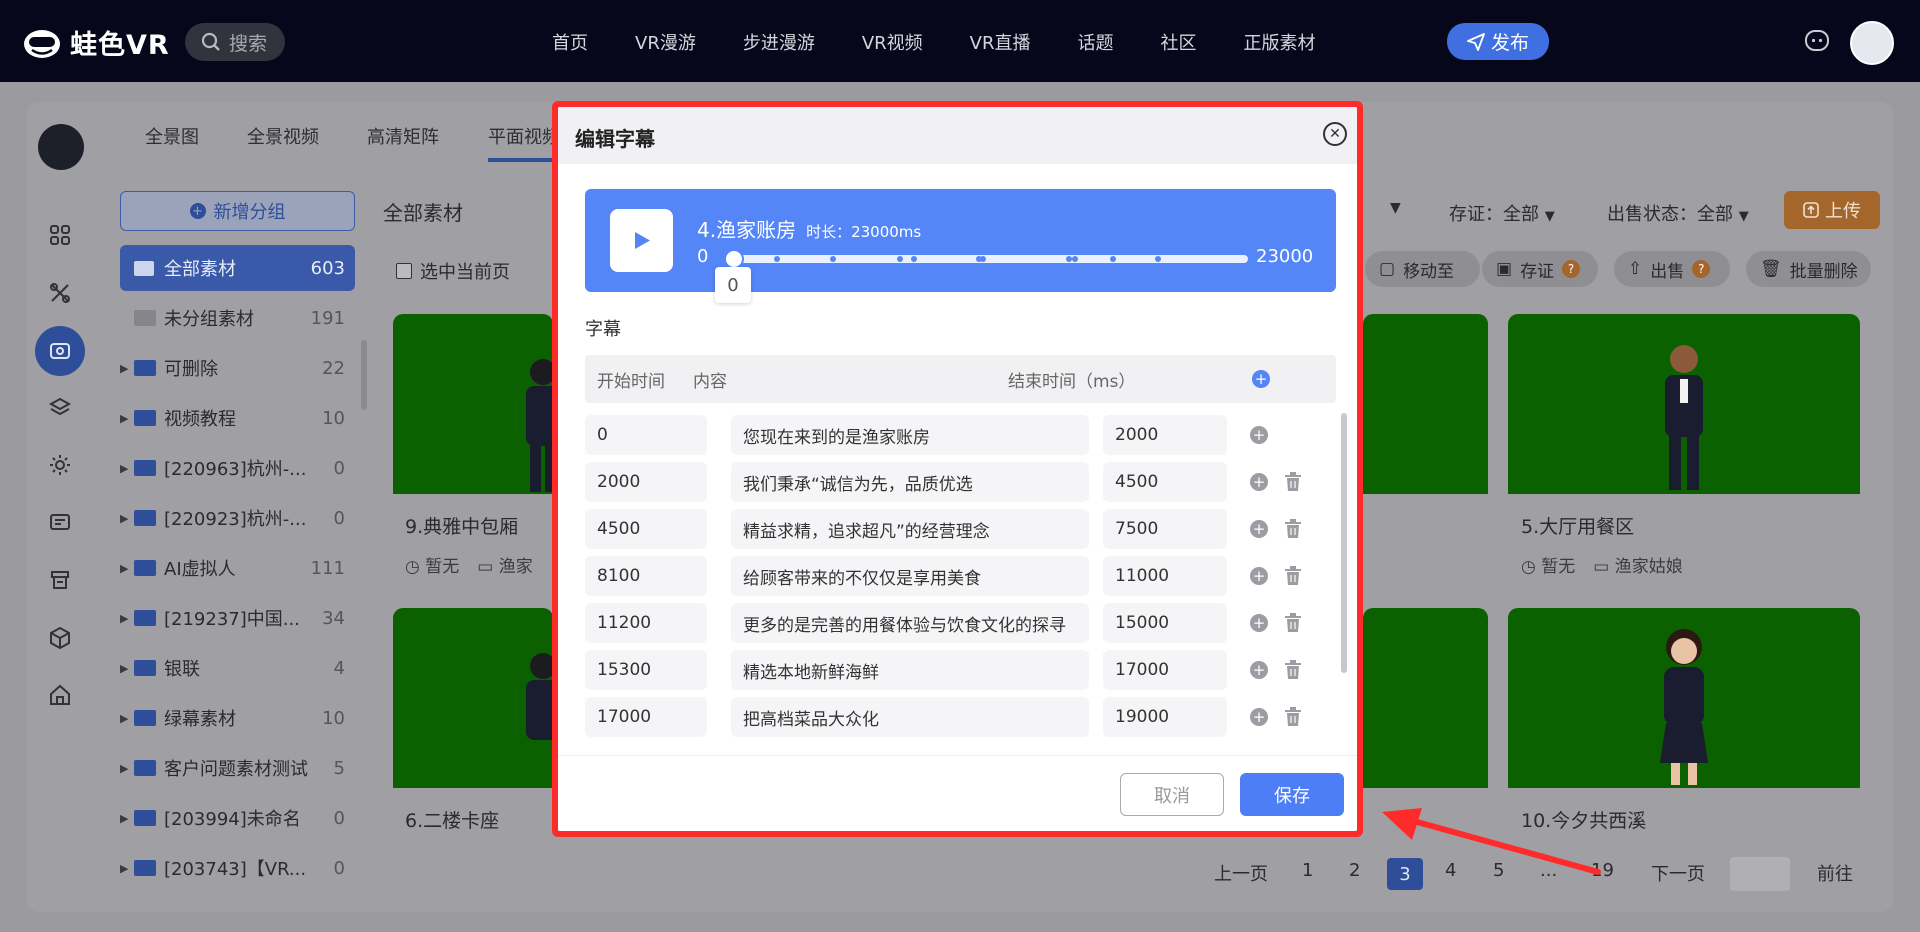 The width and height of the screenshot is (1920, 932). I want to click on start-time-input: 17000, so click(646, 717).